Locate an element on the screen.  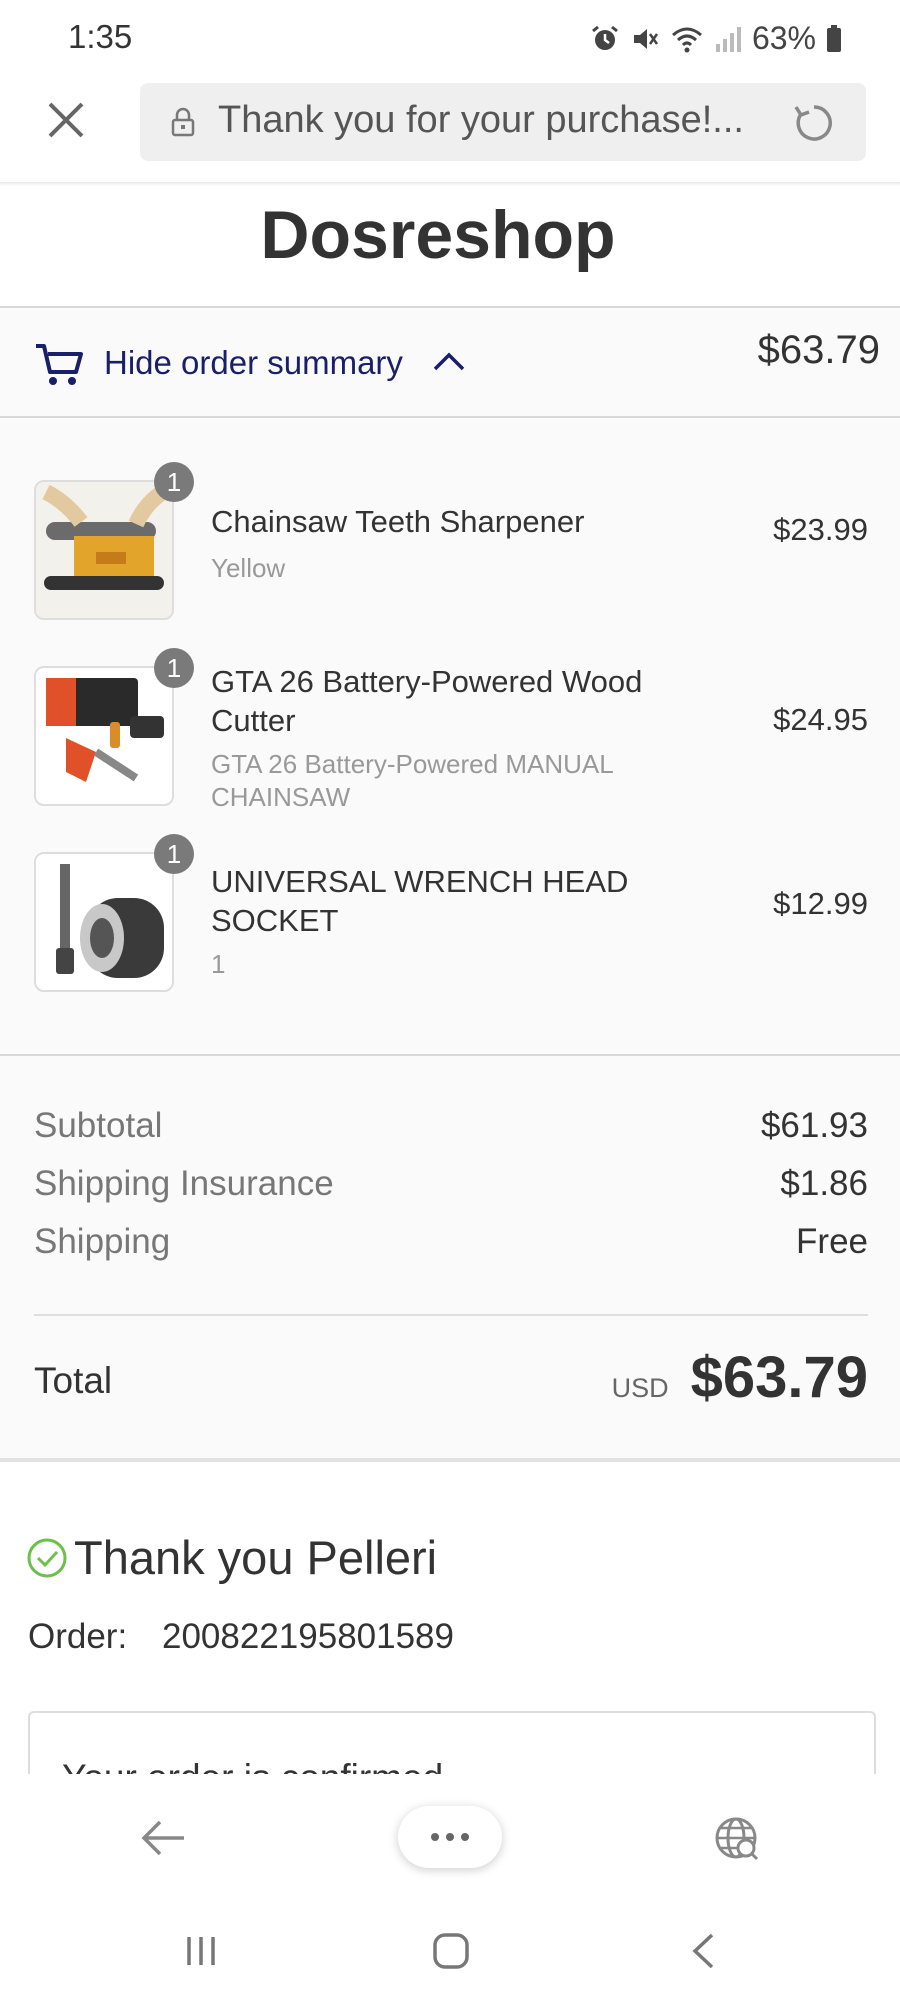
item-price: $24.95 is located at coordinates (820, 719).